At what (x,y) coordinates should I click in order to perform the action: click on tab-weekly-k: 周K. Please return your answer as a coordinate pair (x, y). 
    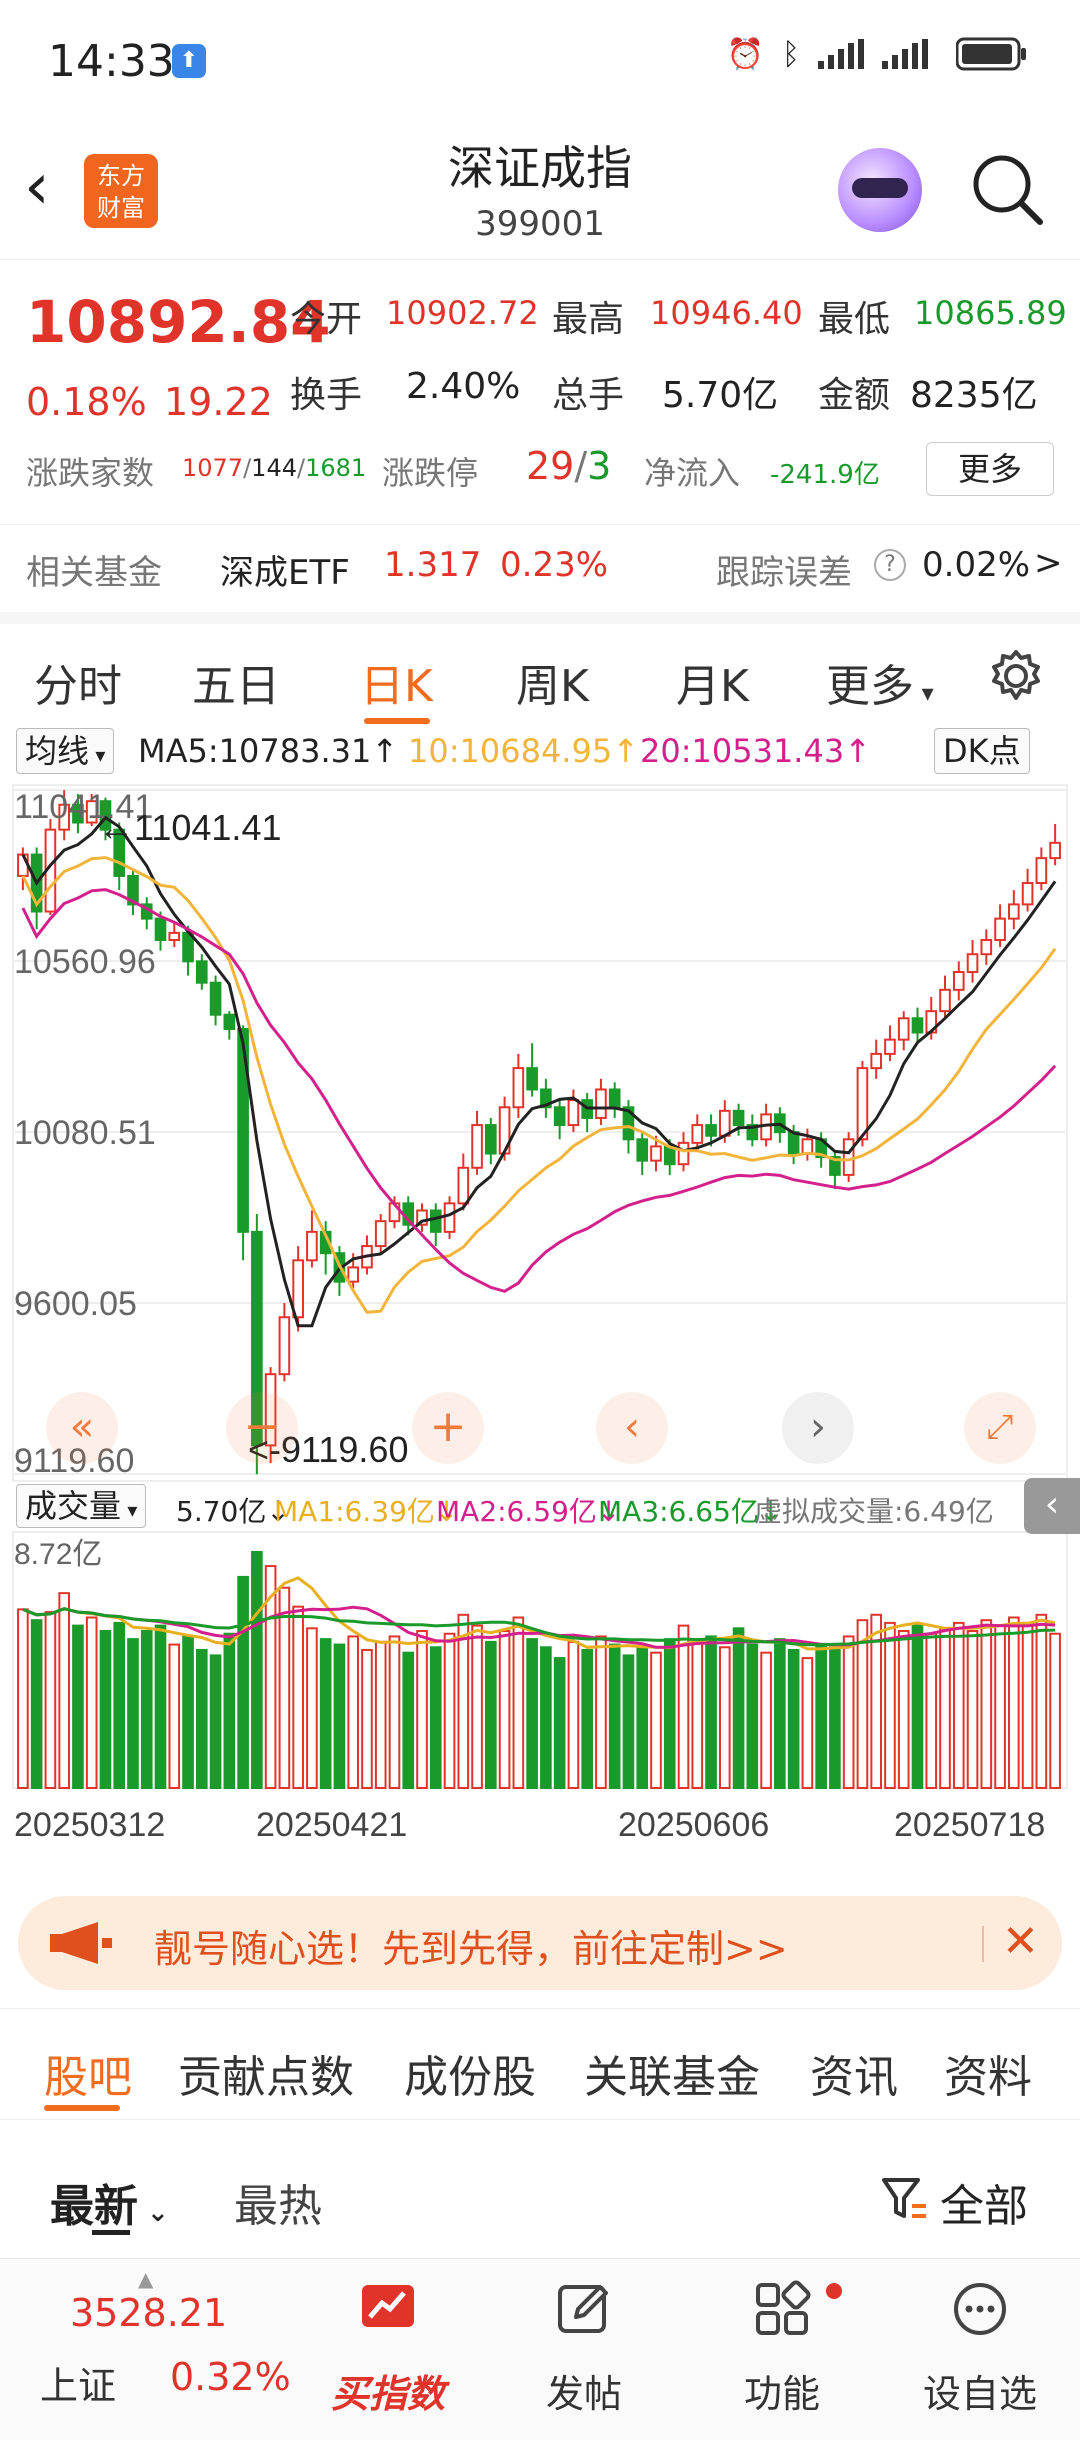
    Looking at the image, I should click on (552, 682).